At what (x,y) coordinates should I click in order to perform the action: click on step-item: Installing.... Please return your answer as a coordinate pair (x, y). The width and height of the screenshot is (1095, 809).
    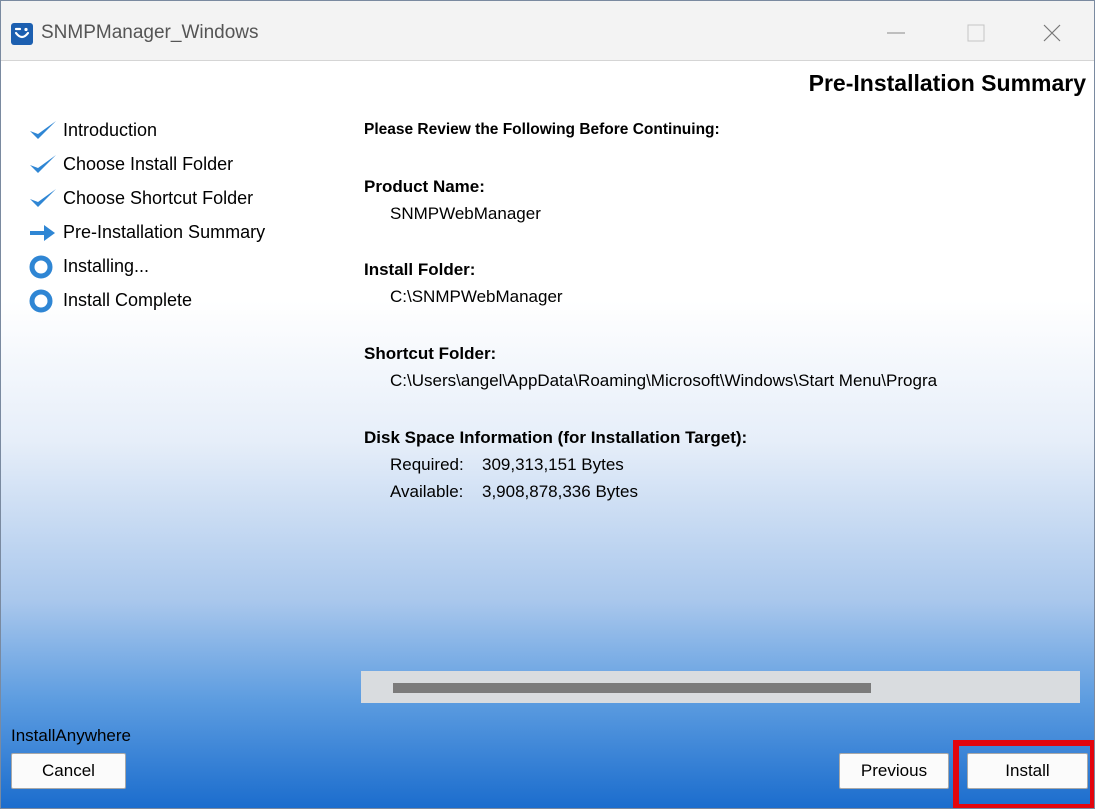
    Looking at the image, I should click on (179, 267).